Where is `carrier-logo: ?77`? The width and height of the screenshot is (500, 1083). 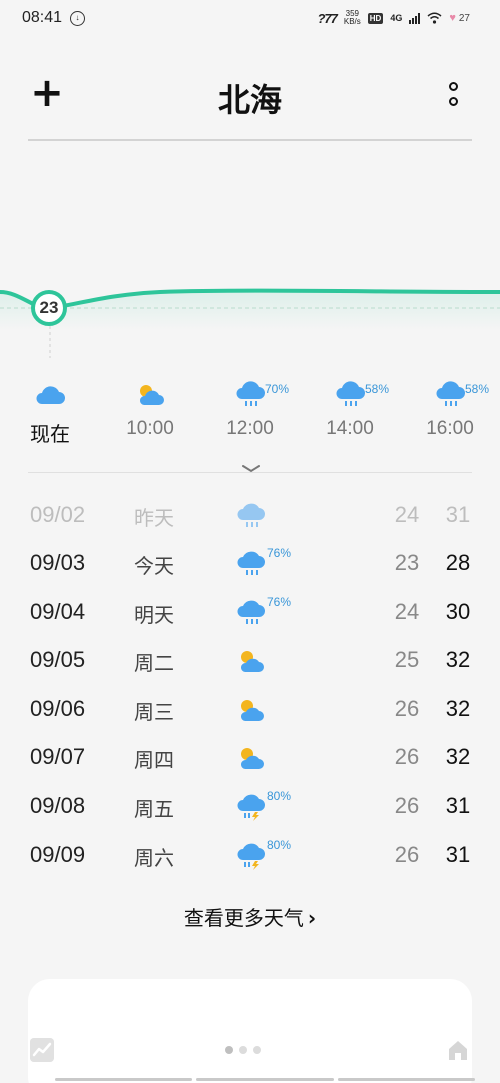 carrier-logo: ?77 is located at coordinates (327, 18).